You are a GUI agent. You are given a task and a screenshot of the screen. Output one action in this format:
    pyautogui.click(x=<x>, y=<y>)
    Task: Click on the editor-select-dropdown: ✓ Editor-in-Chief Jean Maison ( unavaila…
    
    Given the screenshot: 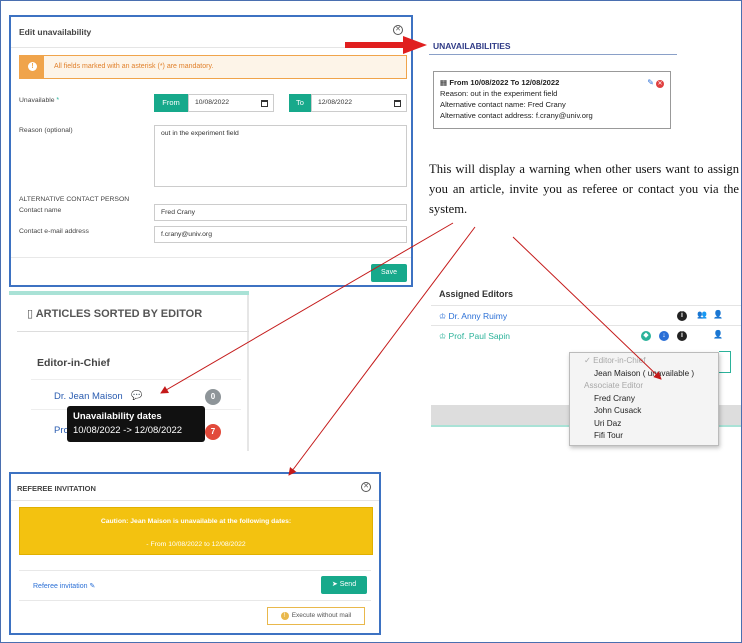 What is the action you would take?
    pyautogui.click(x=644, y=399)
    